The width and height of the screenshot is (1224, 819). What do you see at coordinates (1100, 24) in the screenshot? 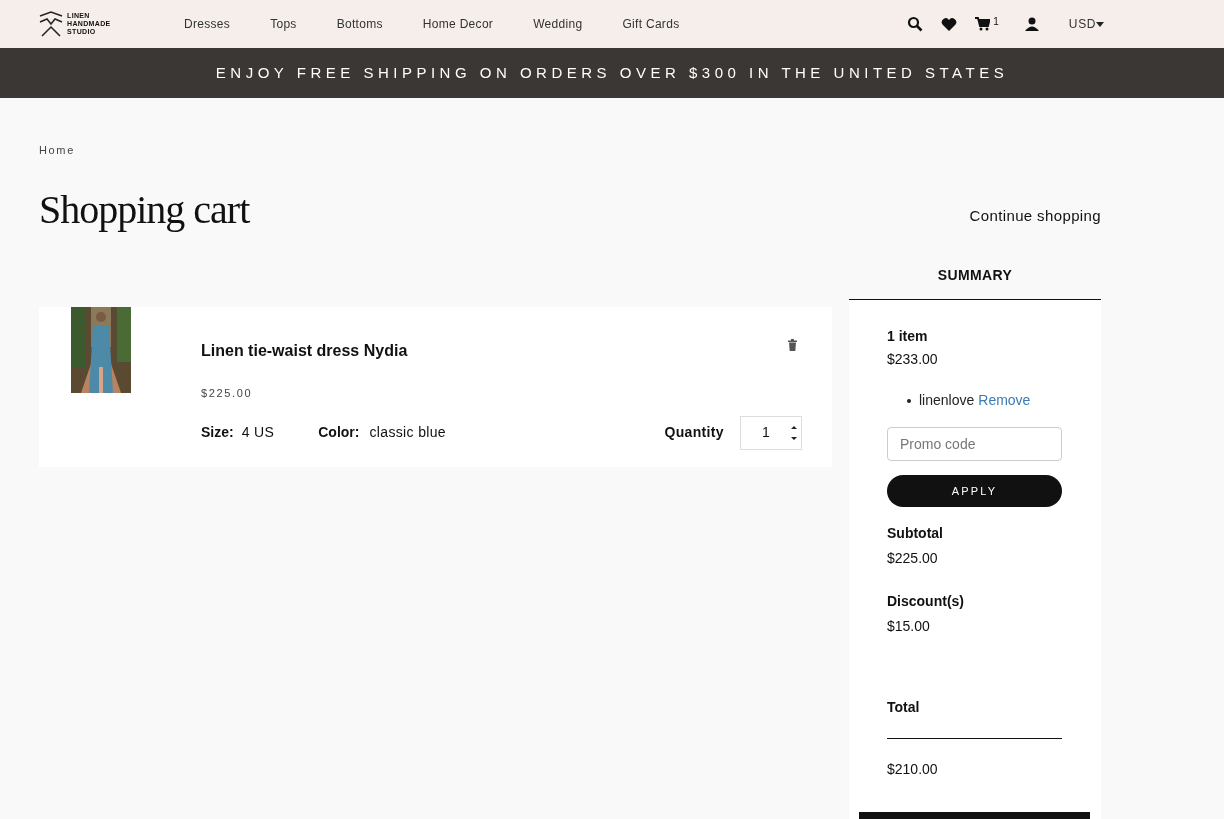
I see `caret-icon` at bounding box center [1100, 24].